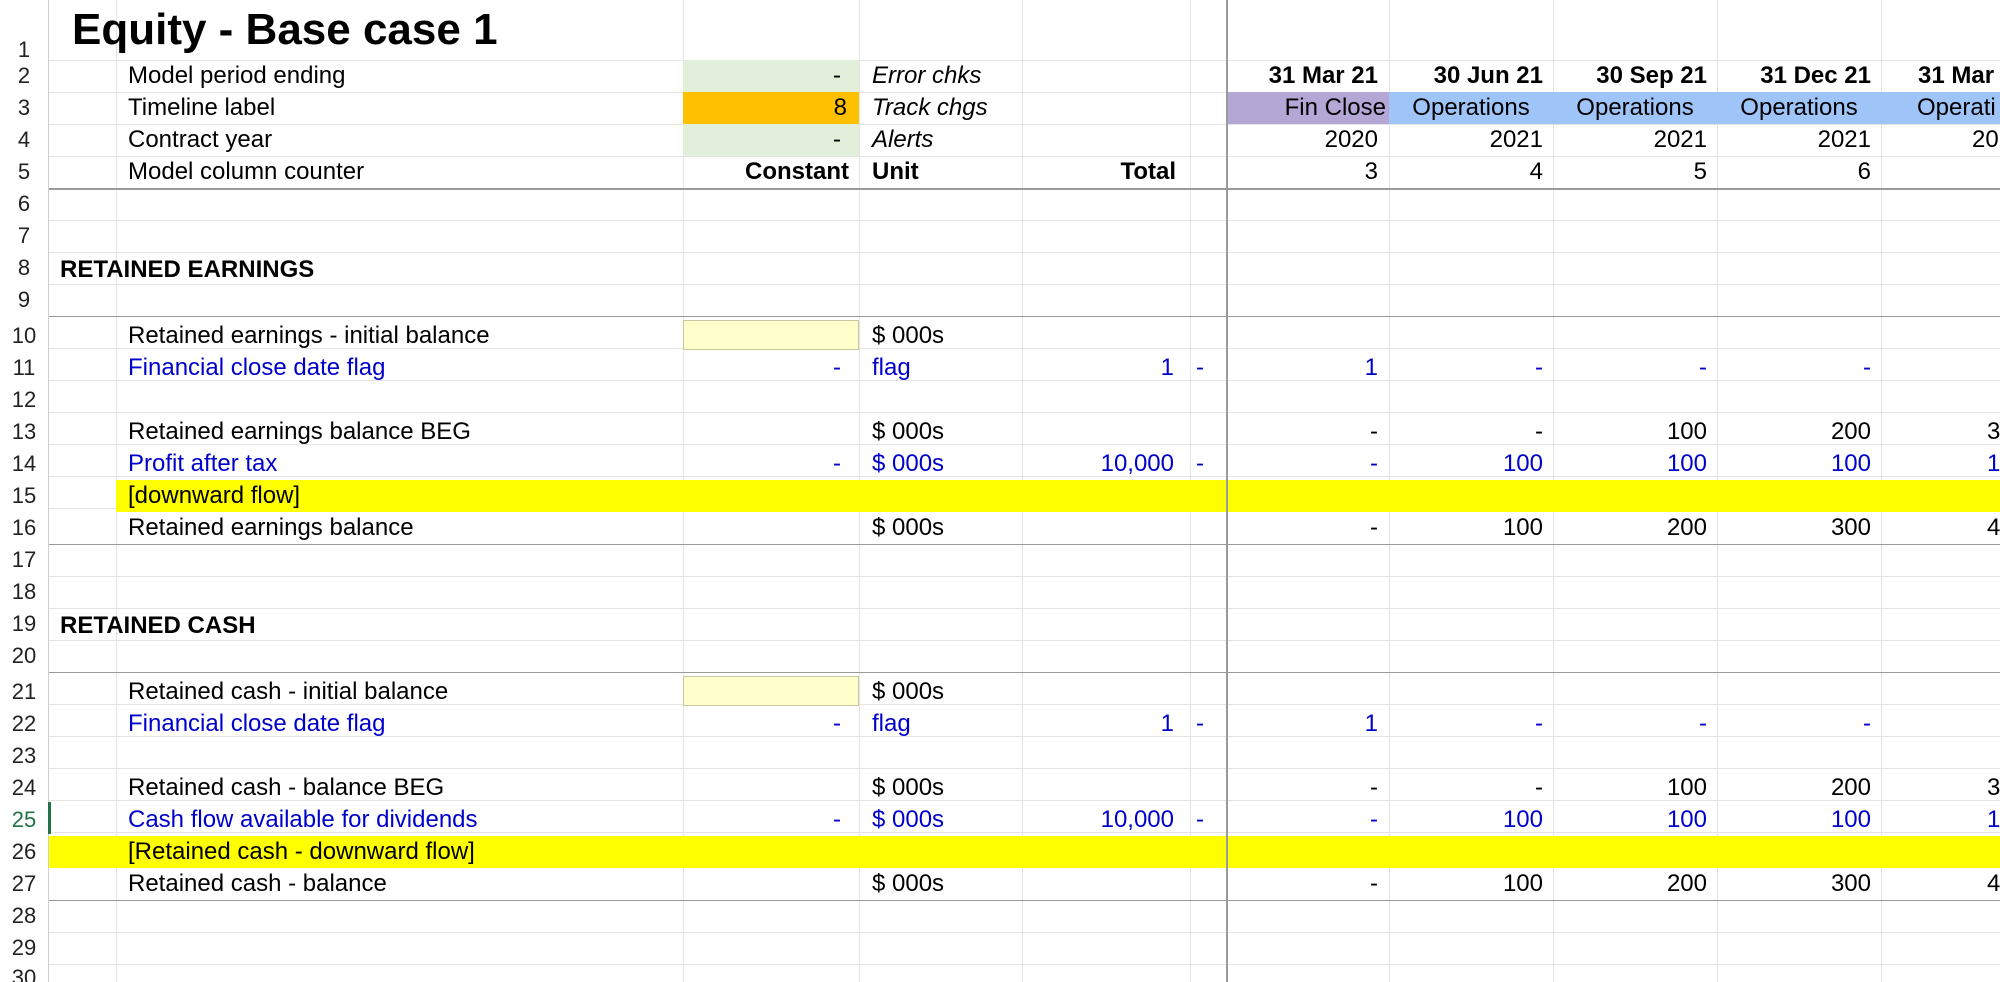  What do you see at coordinates (24, 464) in the screenshot?
I see `row-number: 14` at bounding box center [24, 464].